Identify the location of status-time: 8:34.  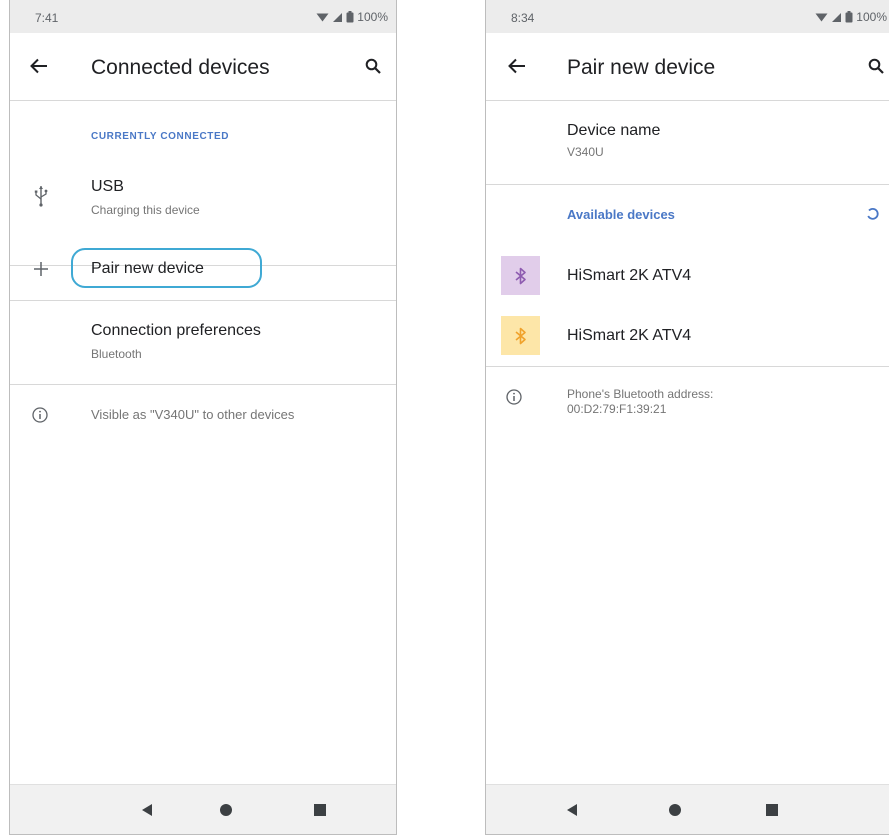
(523, 18).